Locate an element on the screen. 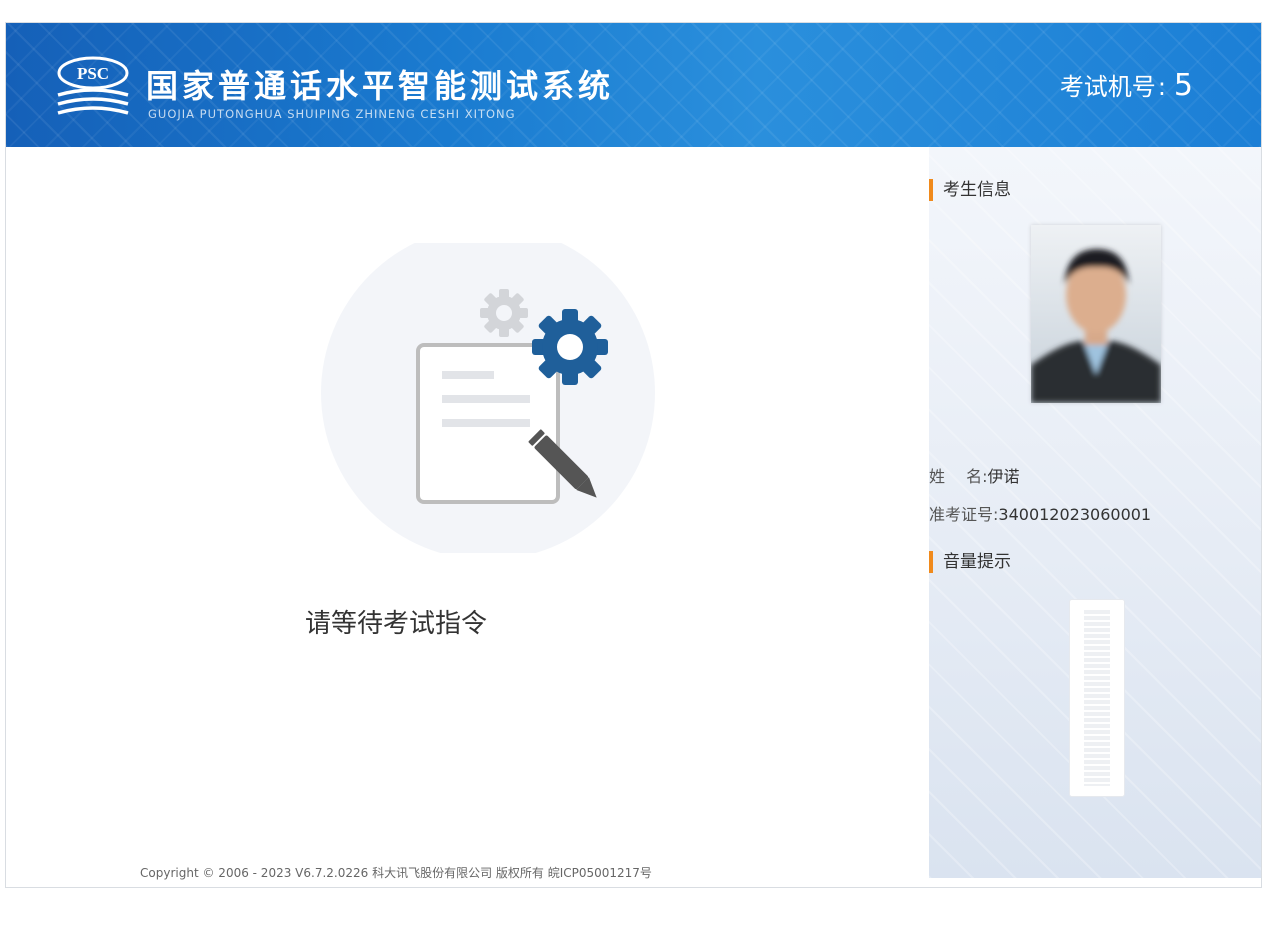 The width and height of the screenshot is (1274, 930). ticket-number: 340012023060001 is located at coordinates (1075, 514).